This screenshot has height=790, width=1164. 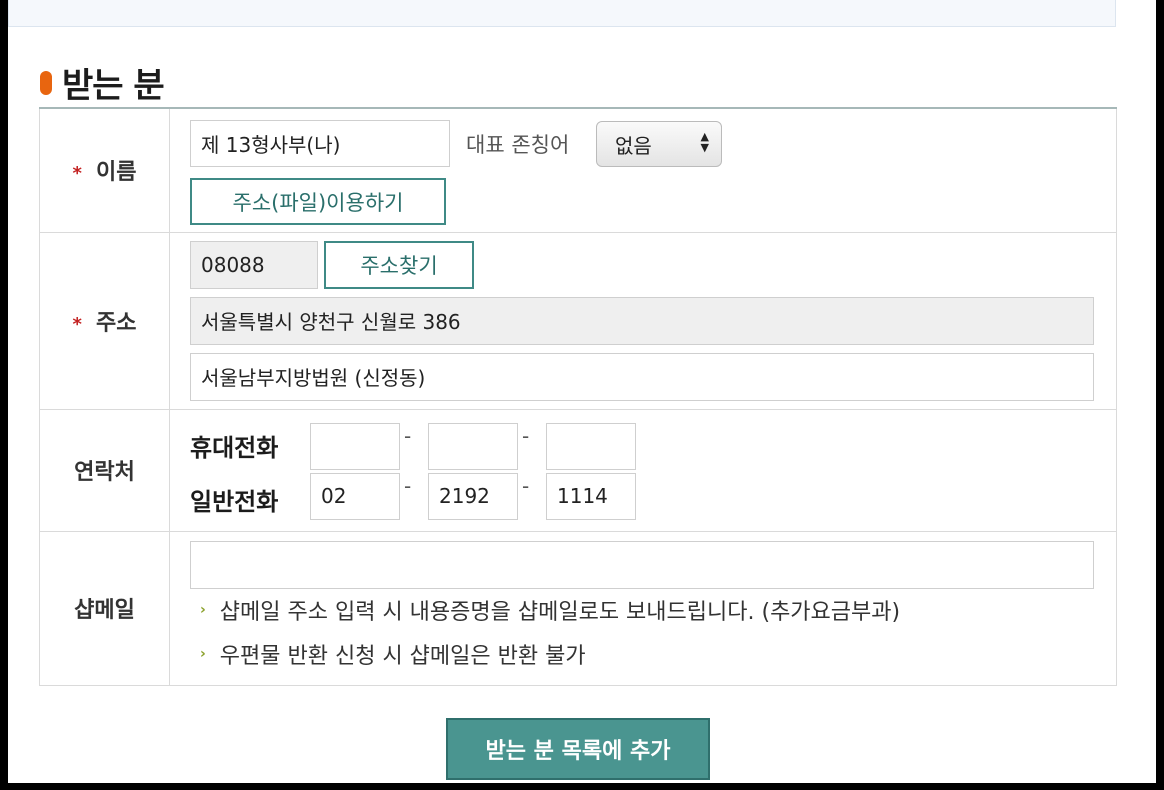 I want to click on note-item: › 우편물 반환 신청 시 샵메일은 반환 불가, so click(x=393, y=654).